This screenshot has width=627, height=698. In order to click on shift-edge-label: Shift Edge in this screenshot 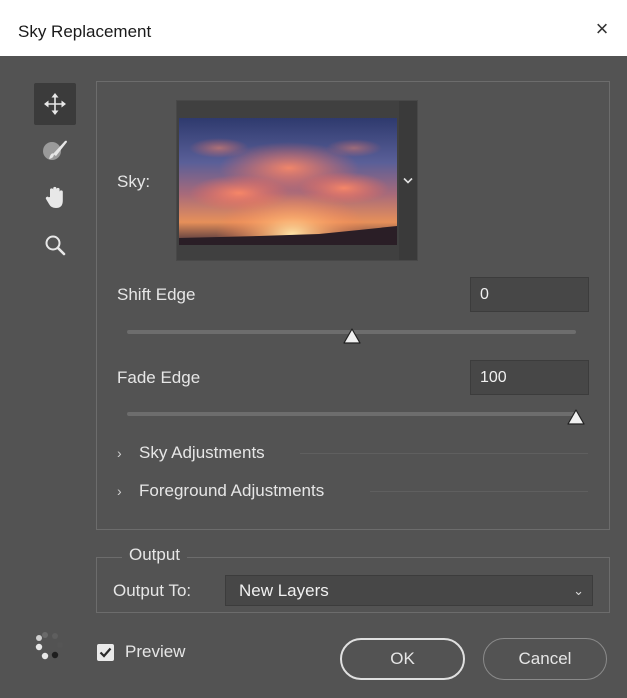, I will do `click(156, 294)`.